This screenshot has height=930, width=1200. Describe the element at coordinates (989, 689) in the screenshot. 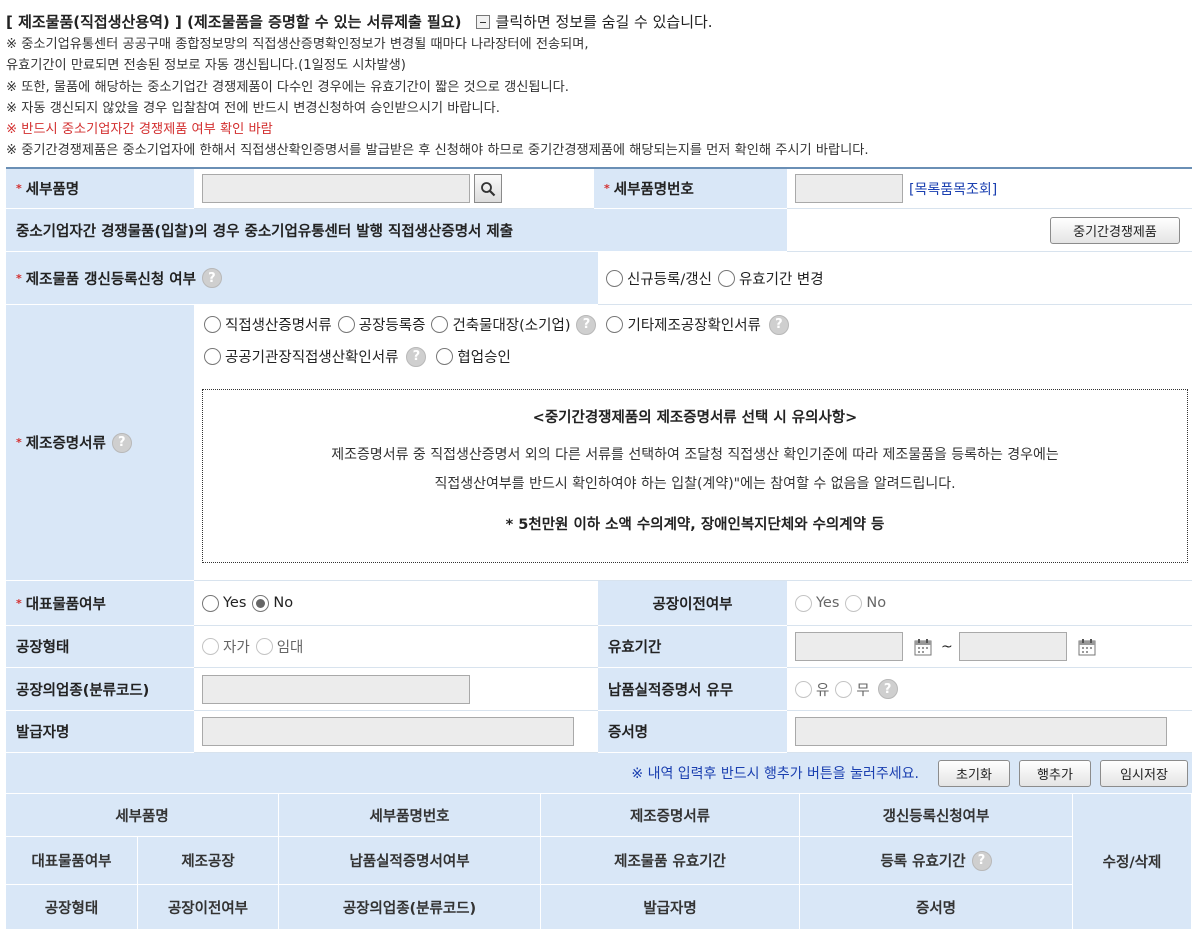

I see `delivery-cert-cell: 유 무 ?` at that location.